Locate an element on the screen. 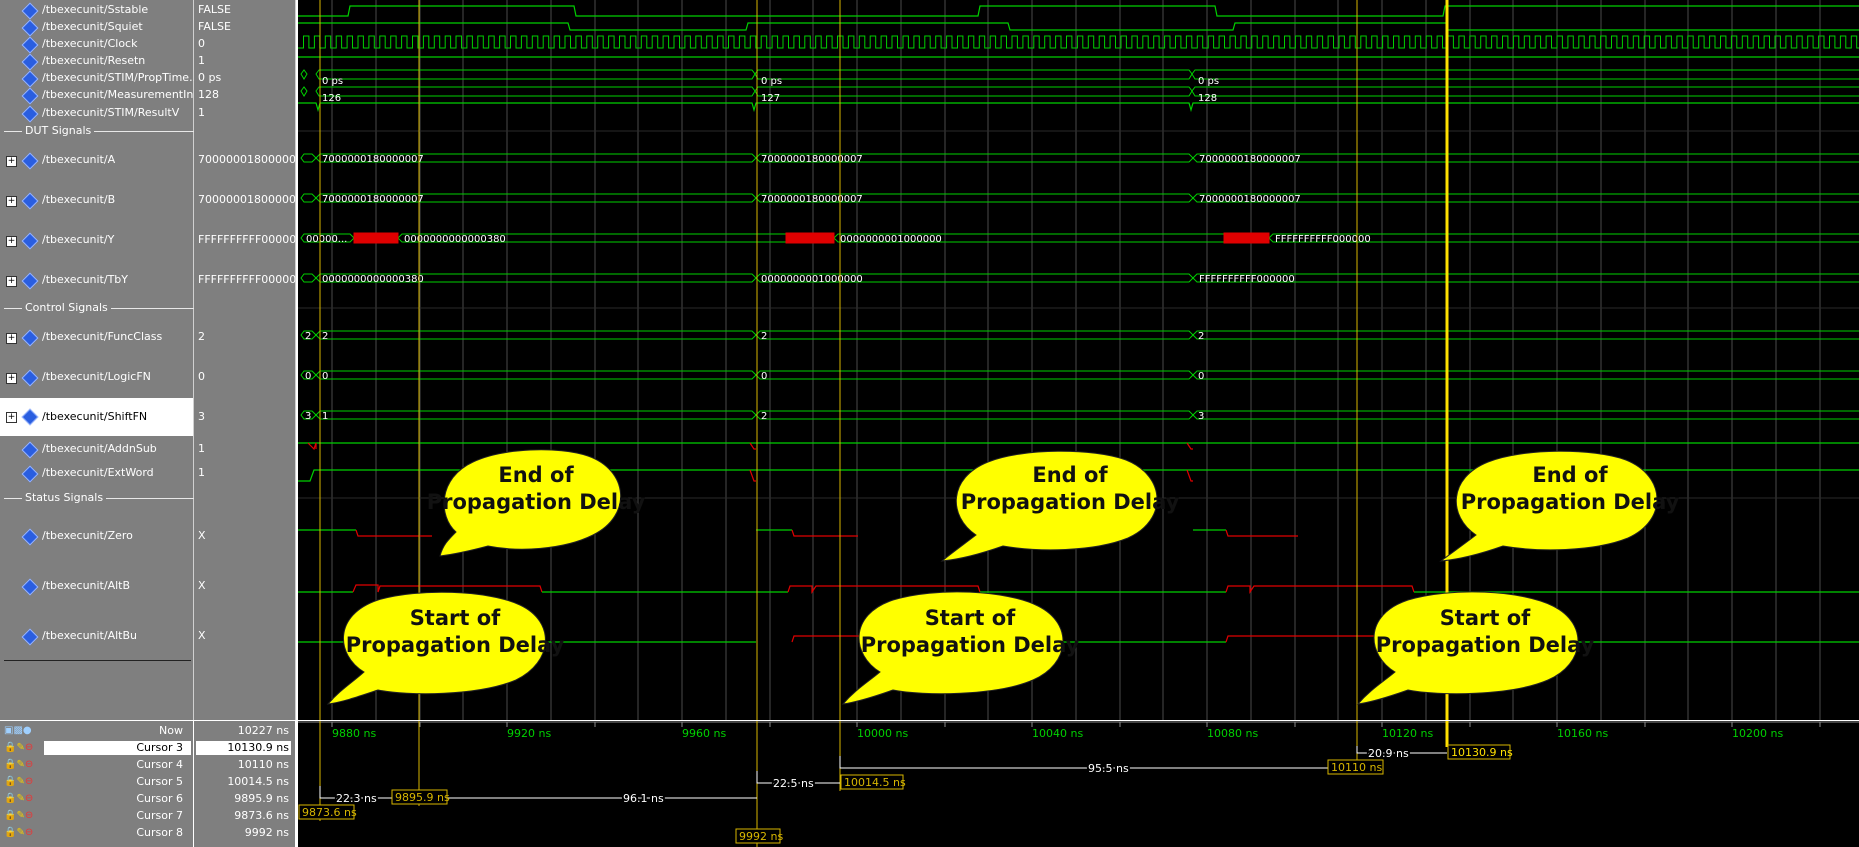 The image size is (1859, 847). cursor-row-7: 🔒✎⊖ Cursor 7 is located at coordinates (96, 816).